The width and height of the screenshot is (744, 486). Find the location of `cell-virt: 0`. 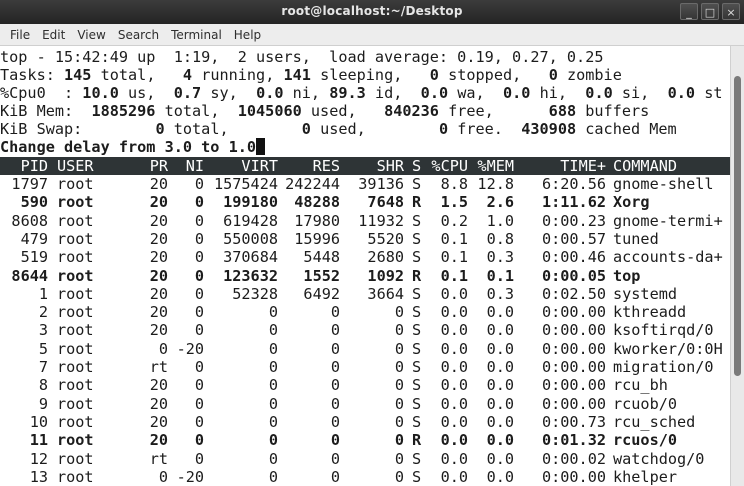

cell-virt: 0 is located at coordinates (273, 385).